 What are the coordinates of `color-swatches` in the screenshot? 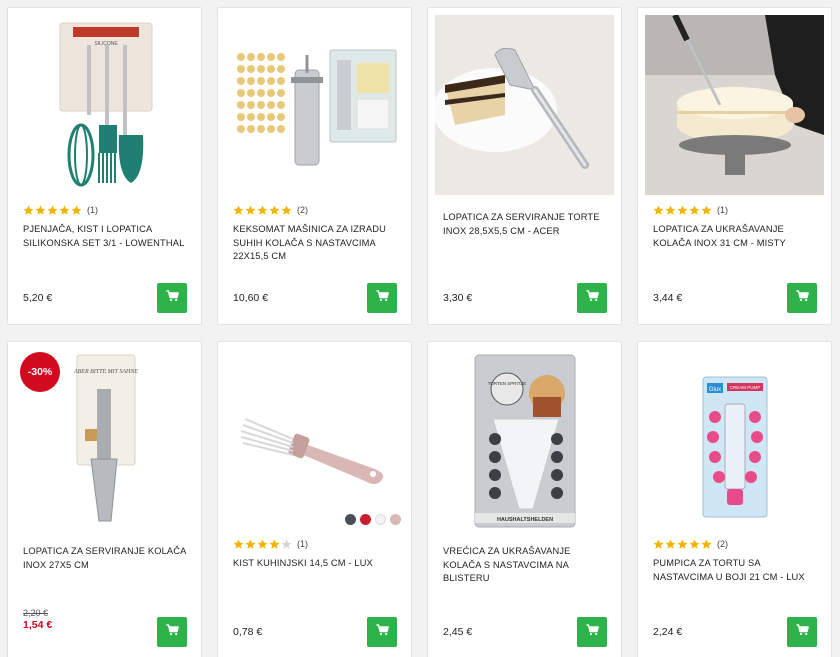 It's located at (373, 519).